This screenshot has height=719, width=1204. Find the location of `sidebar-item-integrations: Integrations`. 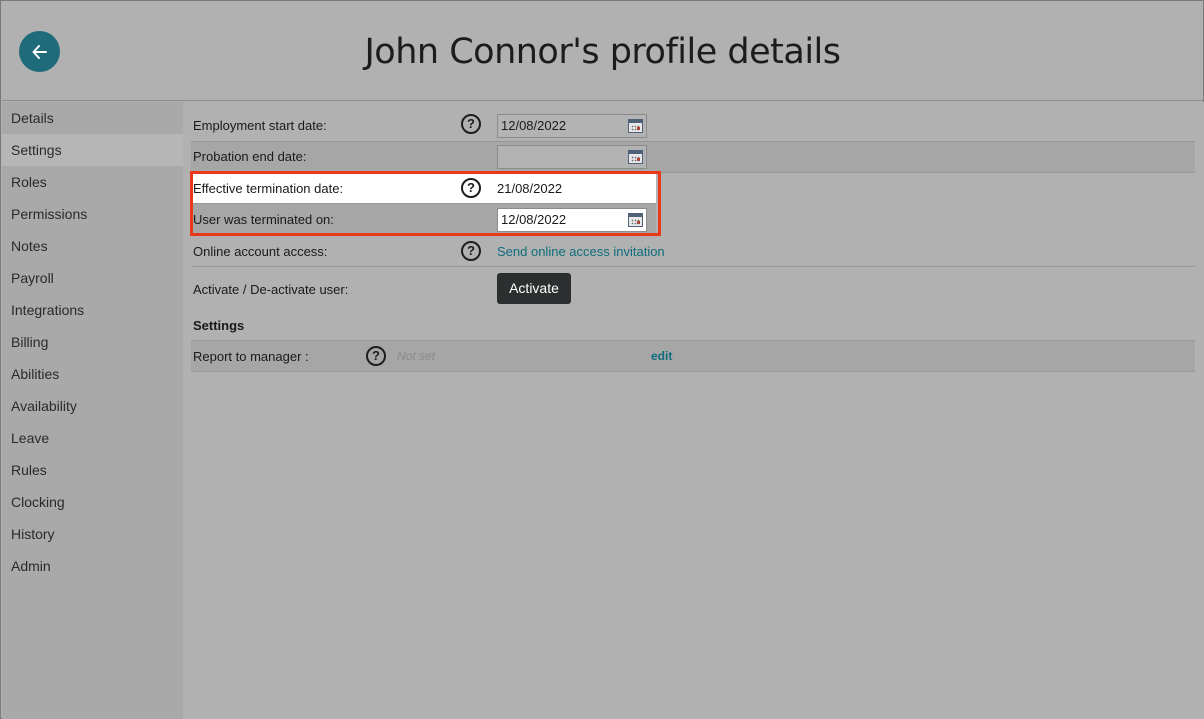

sidebar-item-integrations: Integrations is located at coordinates (92, 310).